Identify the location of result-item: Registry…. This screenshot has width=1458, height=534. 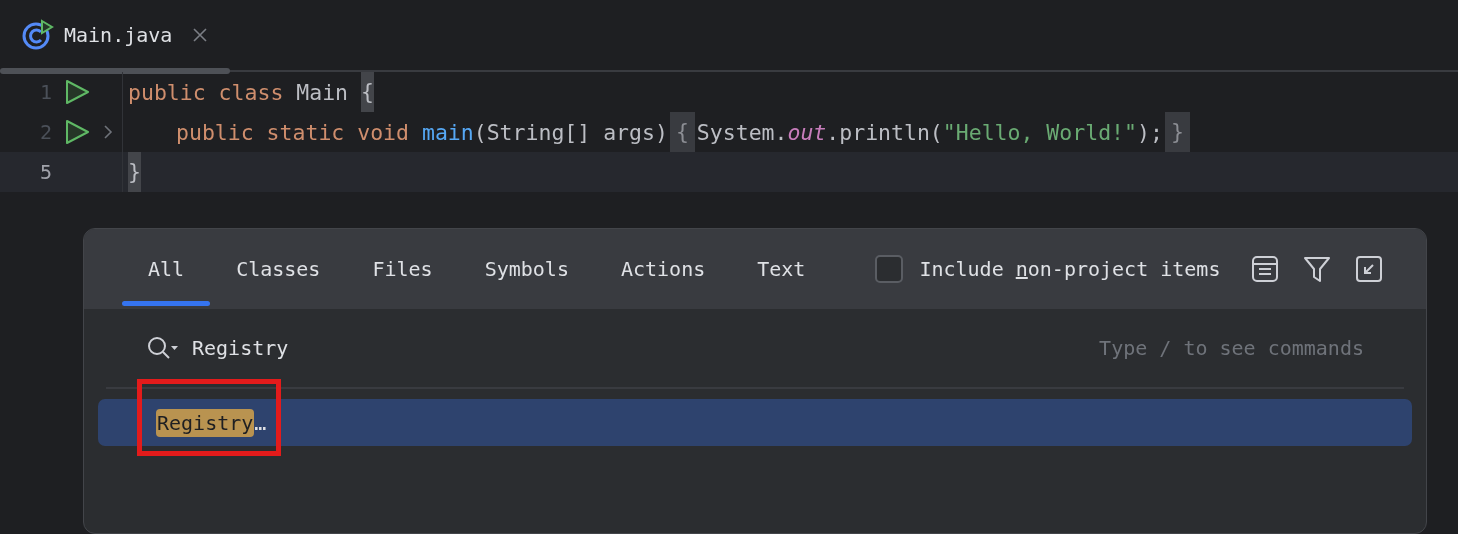
(755, 422).